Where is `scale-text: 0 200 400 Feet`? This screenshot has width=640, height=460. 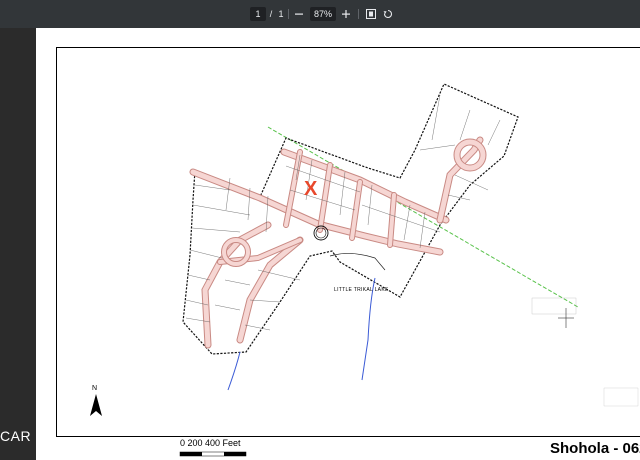
scale-text: 0 200 400 Feet is located at coordinates (210, 443).